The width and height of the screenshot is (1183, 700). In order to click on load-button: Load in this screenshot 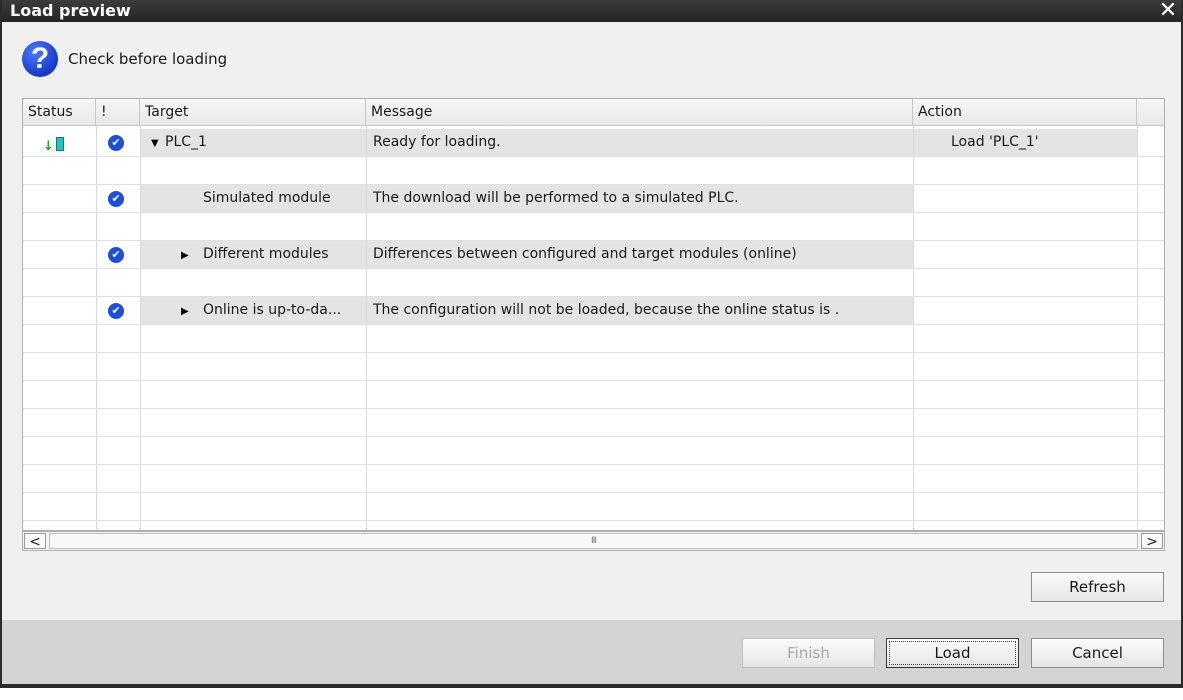, I will do `click(952, 653)`.